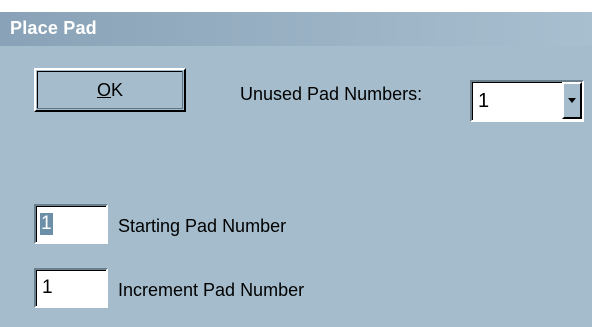 Image resolution: width=594 pixels, height=327 pixels. What do you see at coordinates (331, 94) in the screenshot?
I see `unused-pad-numbers-label: Unused Pad Numbers:` at bounding box center [331, 94].